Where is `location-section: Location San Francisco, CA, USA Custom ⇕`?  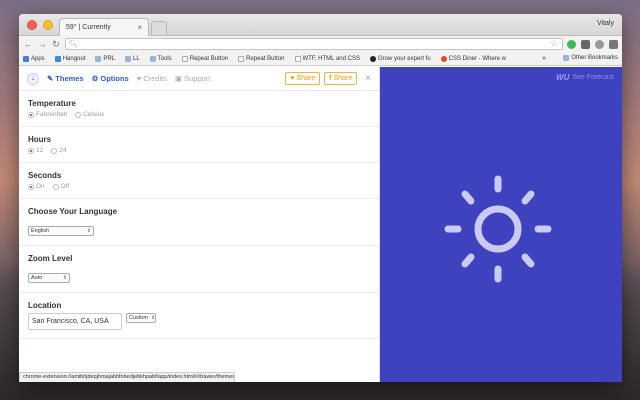
location-section: Location San Francisco, CA, USA Custom ⇕ is located at coordinates (199, 316).